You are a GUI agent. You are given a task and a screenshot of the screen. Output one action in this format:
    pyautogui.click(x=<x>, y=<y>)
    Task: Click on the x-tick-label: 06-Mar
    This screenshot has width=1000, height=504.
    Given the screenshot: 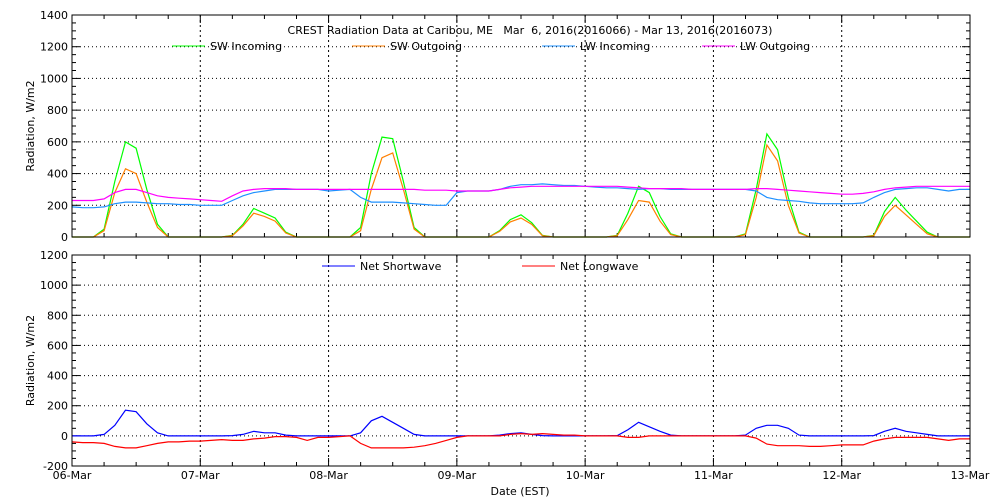 What is the action you would take?
    pyautogui.click(x=72, y=475)
    